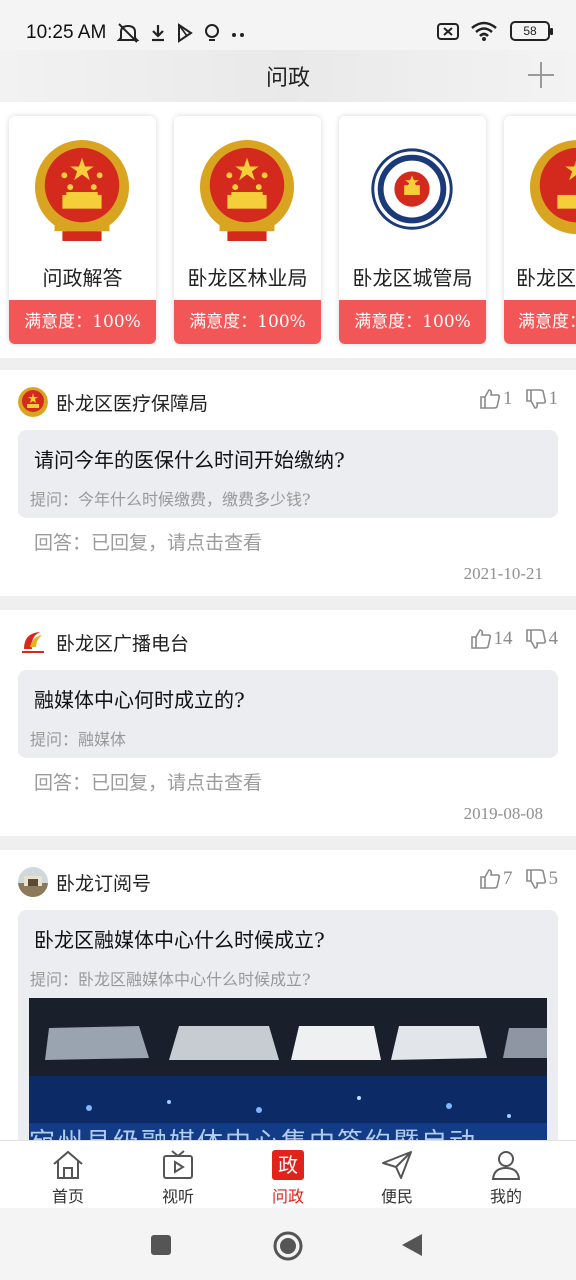  I want to click on play-store-icon, so click(185, 33).